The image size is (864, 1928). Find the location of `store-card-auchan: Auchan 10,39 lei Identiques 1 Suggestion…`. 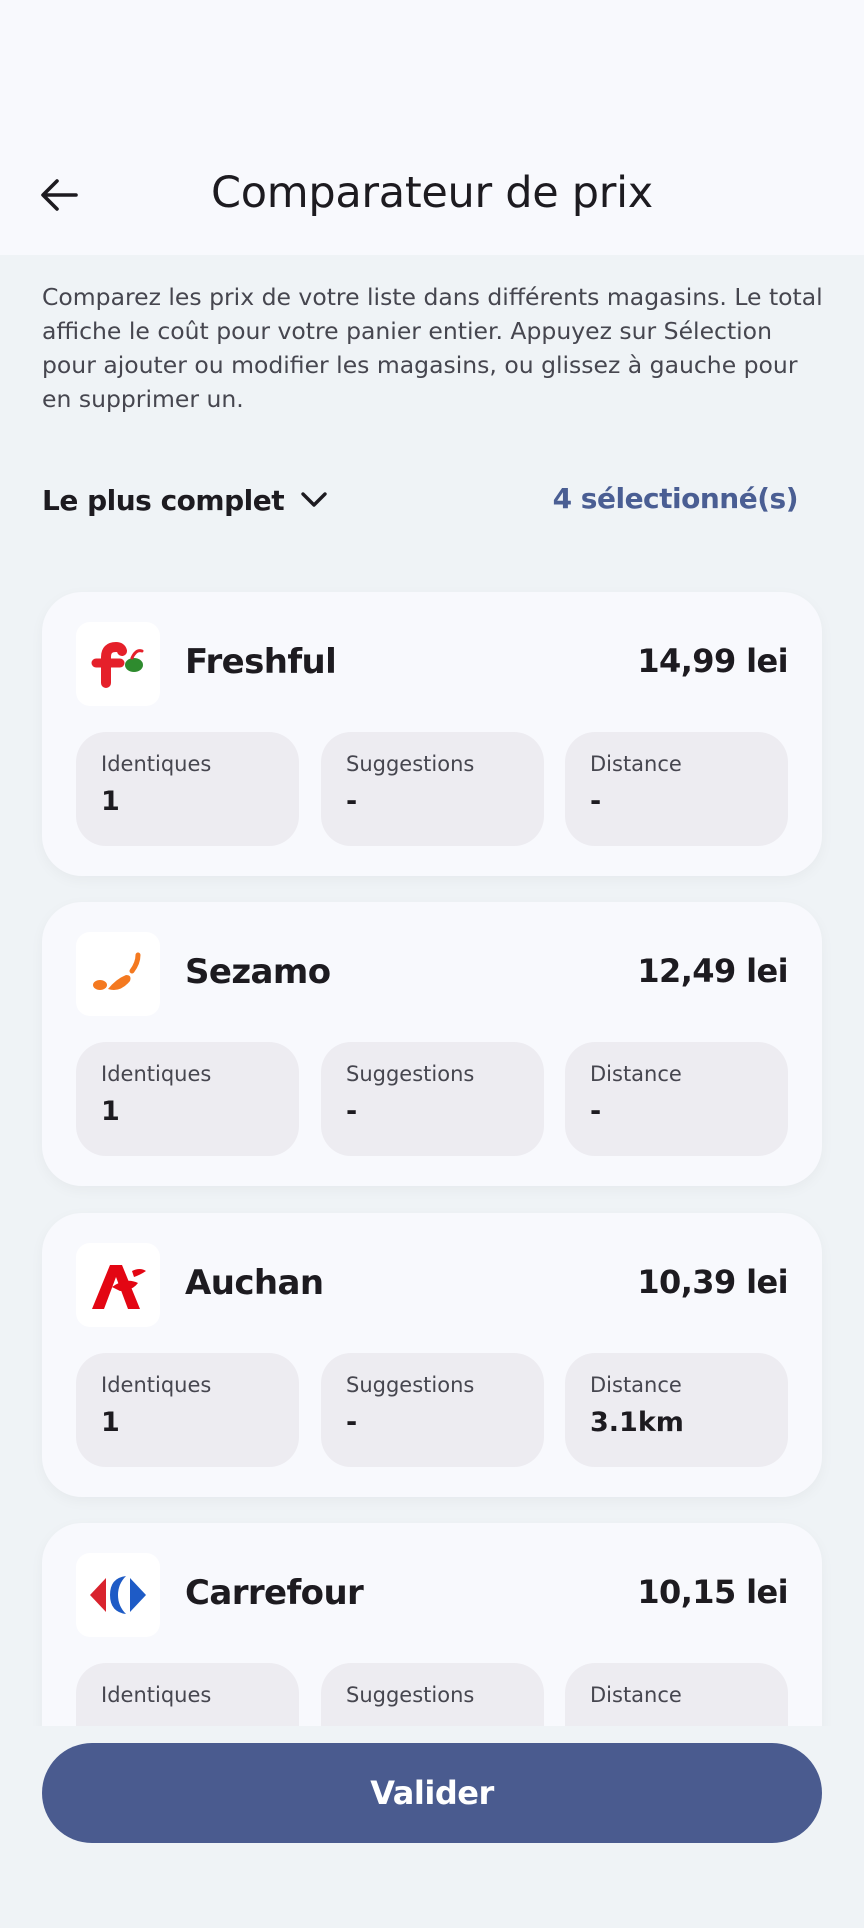

store-card-auchan: Auchan 10,39 lei Identiques 1 Suggestion… is located at coordinates (432, 1355).